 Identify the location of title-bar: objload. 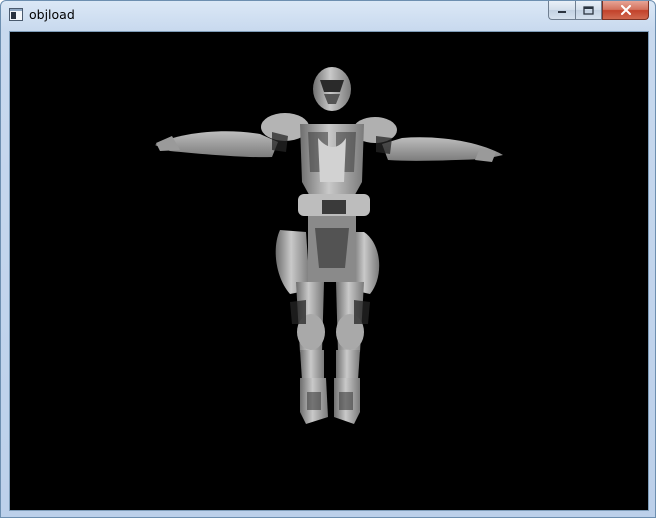
(328, 16).